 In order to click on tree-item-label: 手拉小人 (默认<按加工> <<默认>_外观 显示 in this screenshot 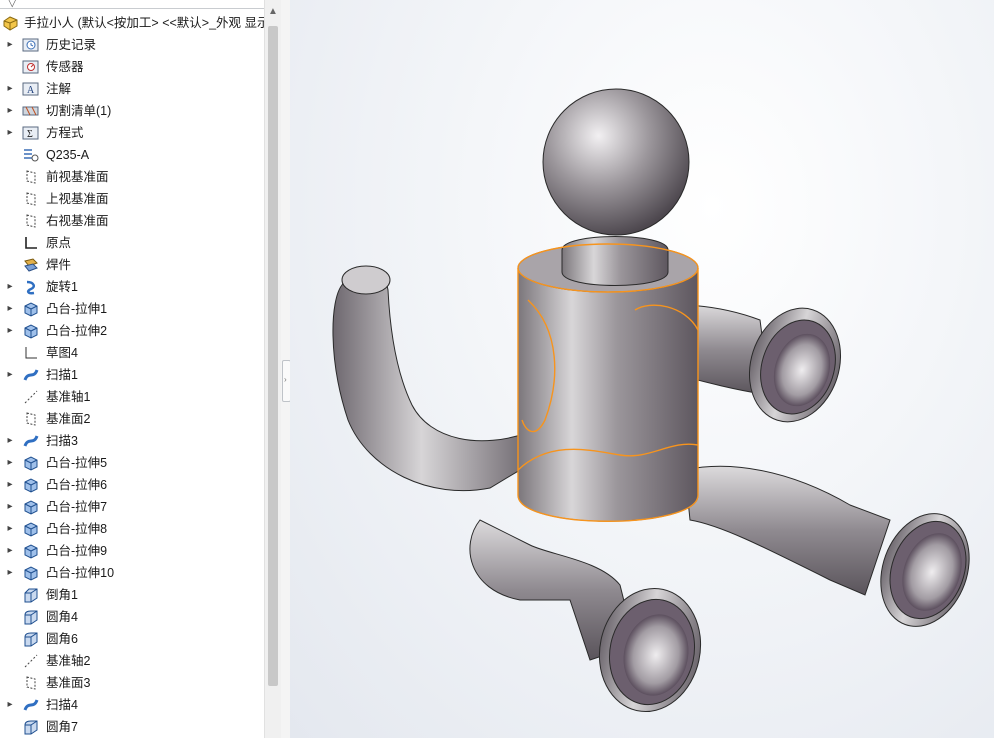, I will do `click(147, 23)`.